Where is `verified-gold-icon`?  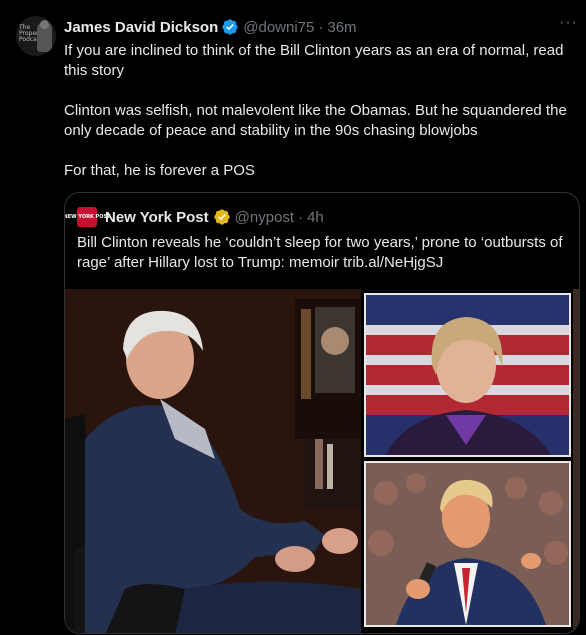
verified-gold-icon is located at coordinates (222, 217).